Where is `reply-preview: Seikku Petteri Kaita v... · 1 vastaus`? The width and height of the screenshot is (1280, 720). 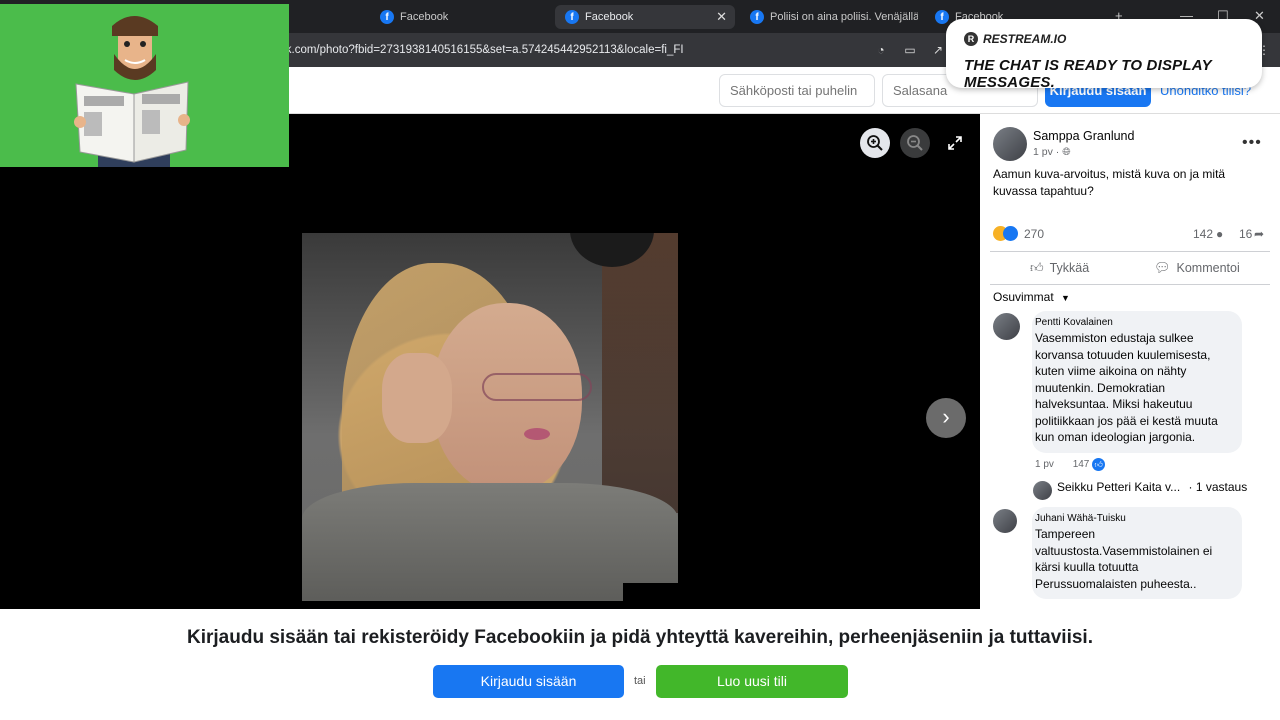
reply-preview: Seikku Petteri Kaita v... · 1 vastaus is located at coordinates (1152, 487).